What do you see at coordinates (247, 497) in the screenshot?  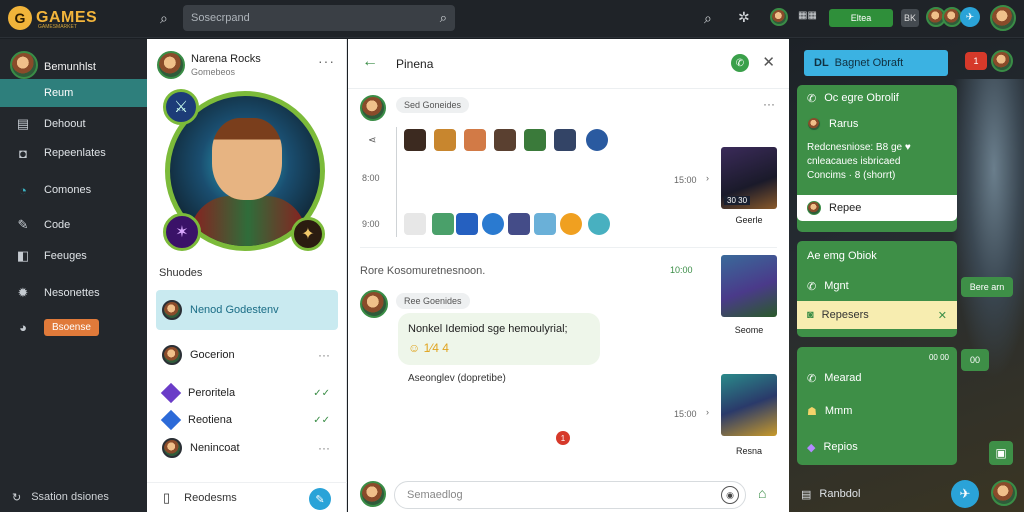 I see `contacts-footer: ▯ Reodesms ✎` at bounding box center [247, 497].